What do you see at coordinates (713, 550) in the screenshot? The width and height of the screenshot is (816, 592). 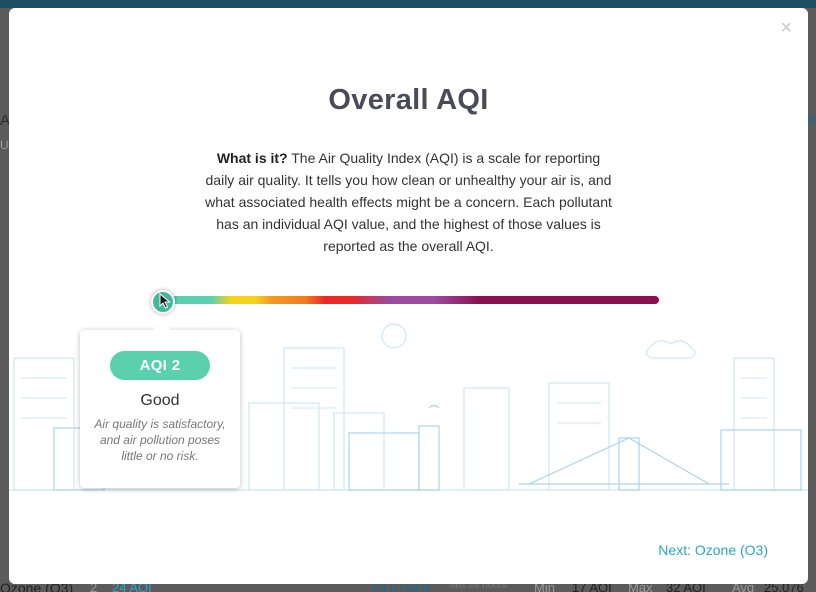 I see `next-ozone-link: Next: Ozone (O3)` at bounding box center [713, 550].